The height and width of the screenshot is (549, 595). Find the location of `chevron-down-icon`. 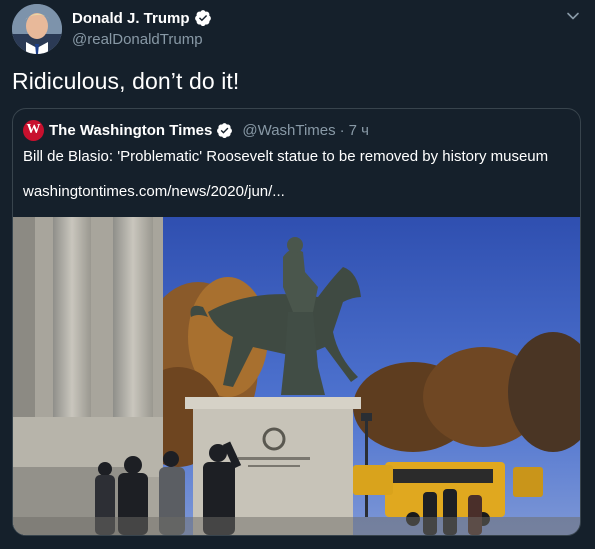

chevron-down-icon is located at coordinates (573, 16).